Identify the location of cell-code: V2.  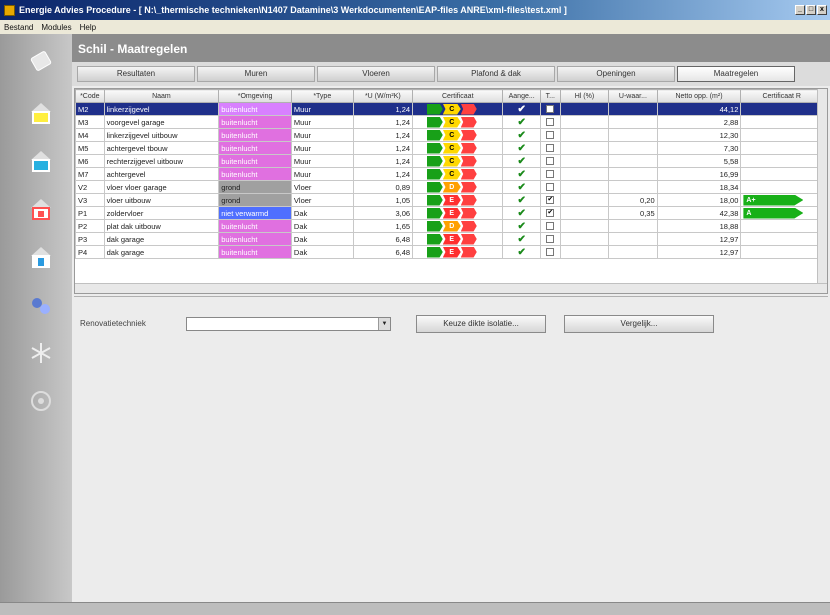
(90, 187).